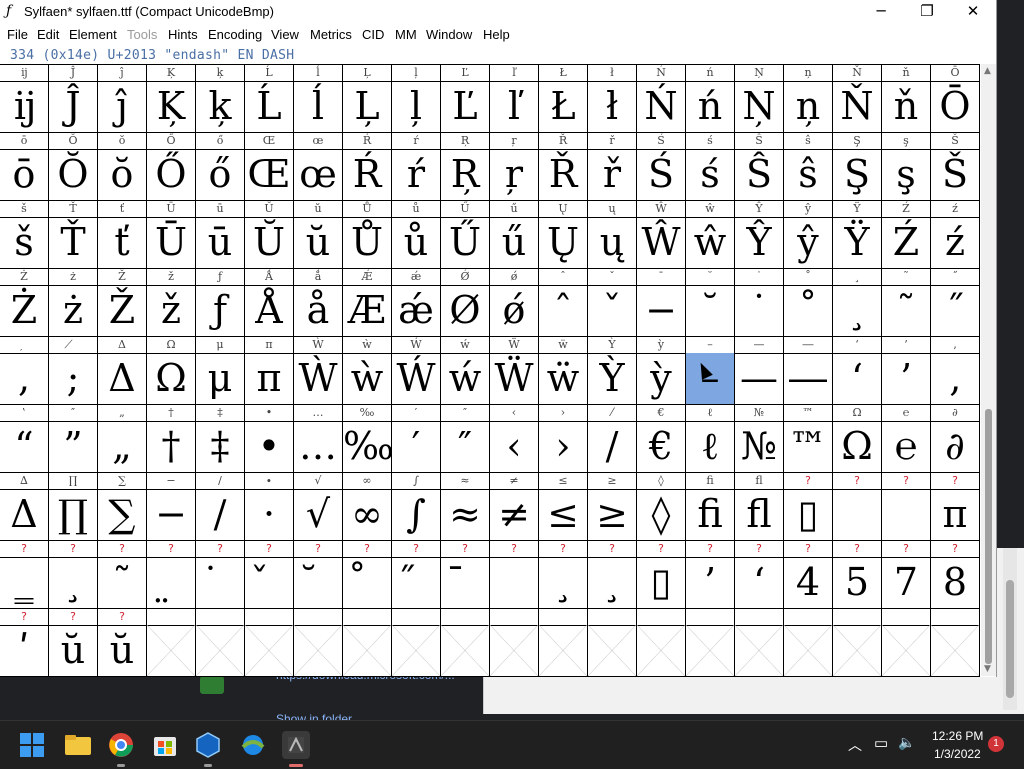 This screenshot has width=1024, height=769. Describe the element at coordinates (857, 167) in the screenshot. I see `glyph-cell: ŞŞ` at that location.